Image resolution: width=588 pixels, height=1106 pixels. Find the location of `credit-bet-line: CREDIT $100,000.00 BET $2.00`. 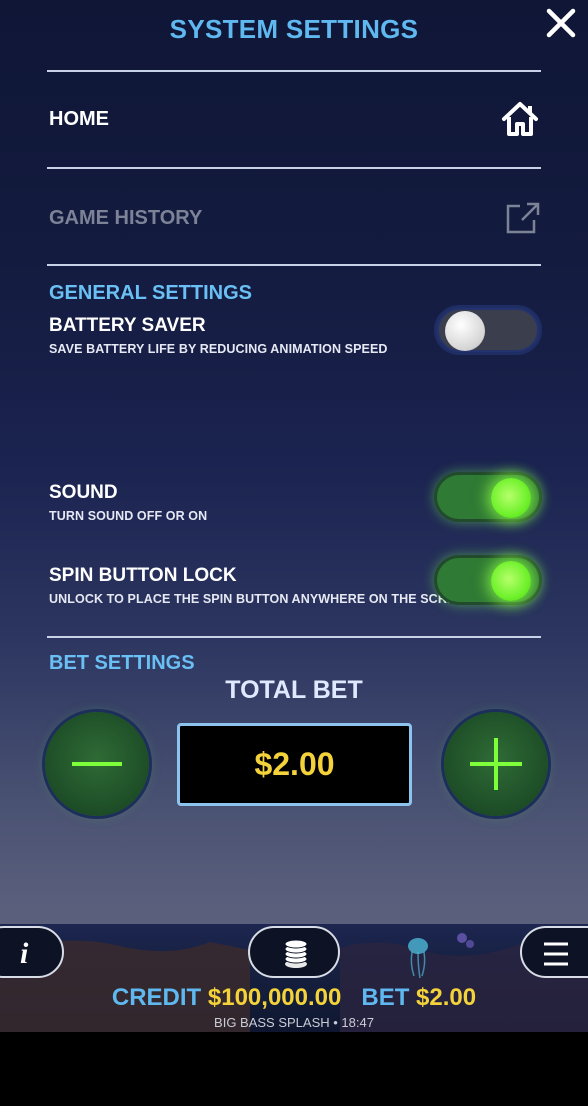

credit-bet-line: CREDIT $100,000.00 BET $2.00 is located at coordinates (294, 998).